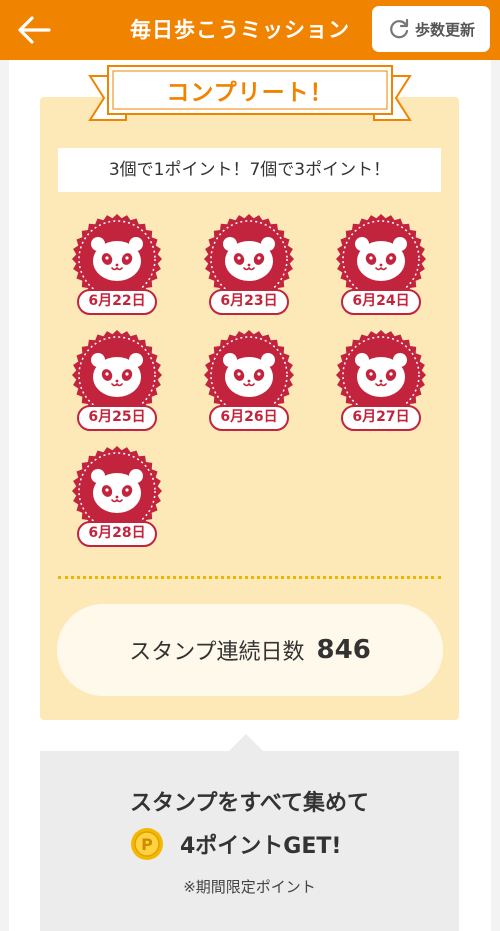 The width and height of the screenshot is (500, 931). I want to click on reward-points-text: 4ポイントGET!, so click(261, 846).